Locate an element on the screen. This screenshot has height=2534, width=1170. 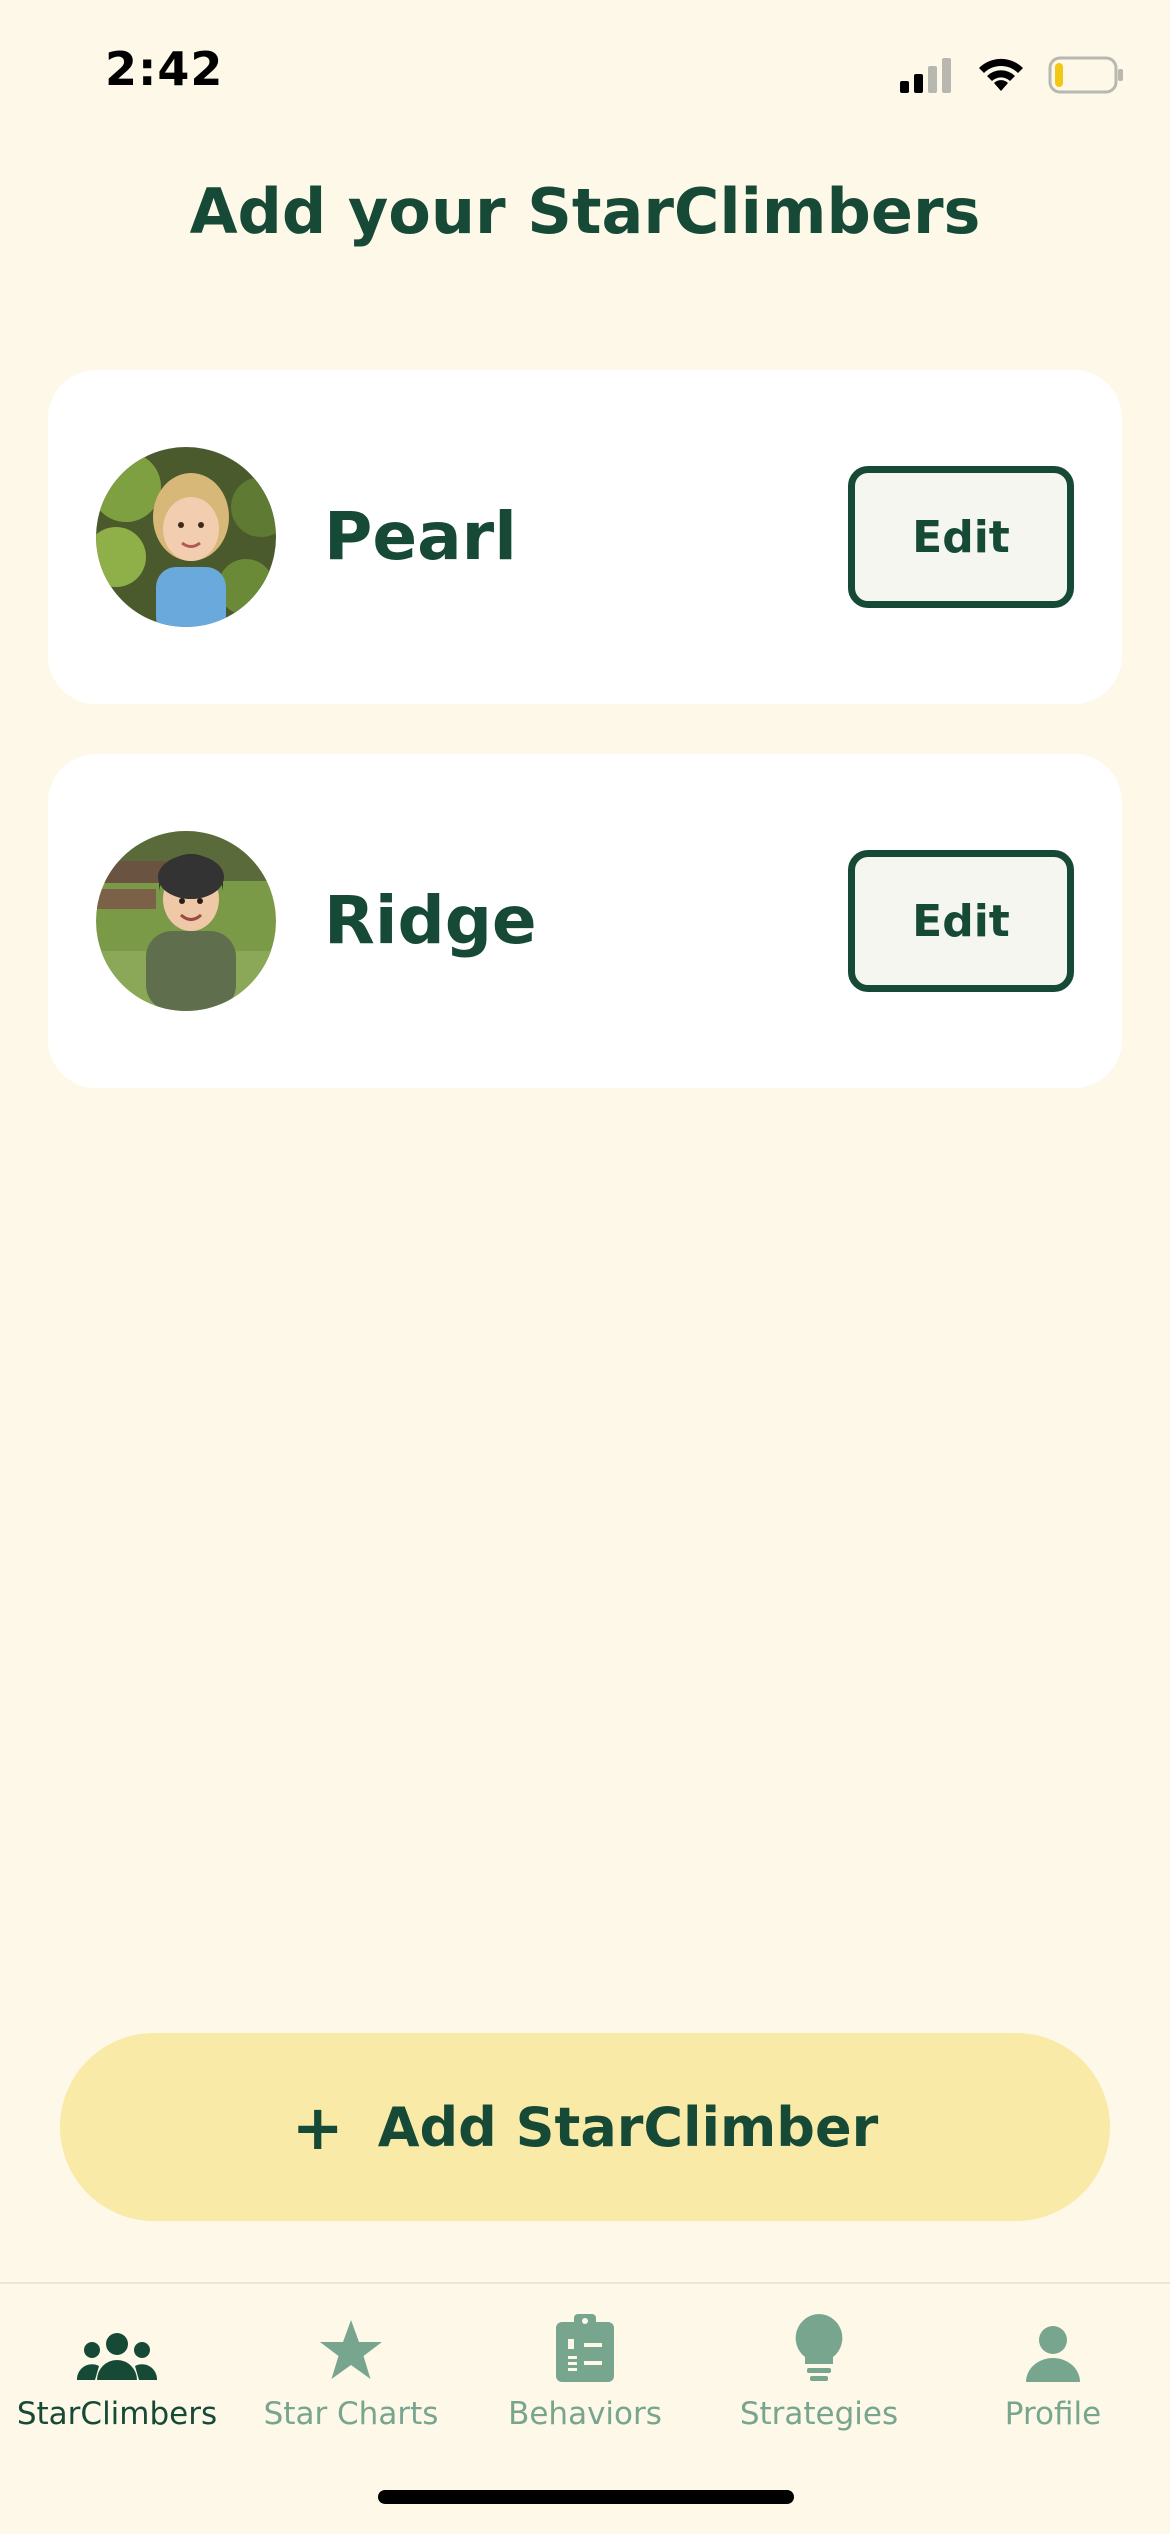
tab-label: Profile is located at coordinates (1053, 2414).